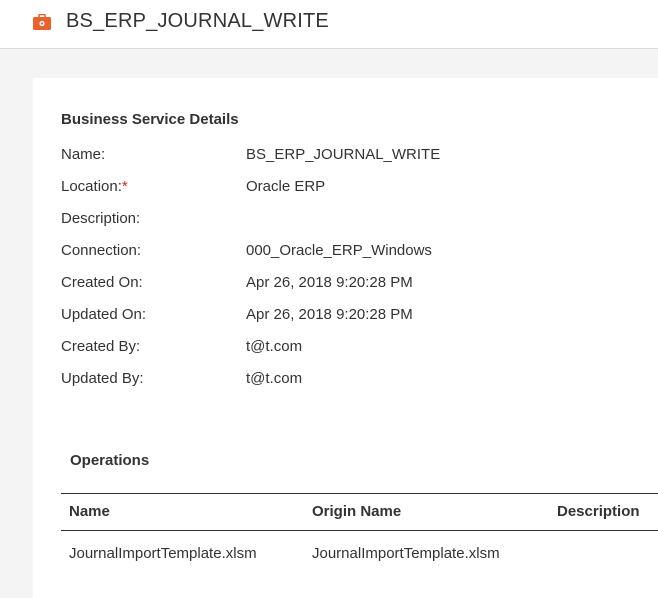 This screenshot has width=658, height=598. Describe the element at coordinates (83, 154) in the screenshot. I see `detail-label: Name:` at that location.